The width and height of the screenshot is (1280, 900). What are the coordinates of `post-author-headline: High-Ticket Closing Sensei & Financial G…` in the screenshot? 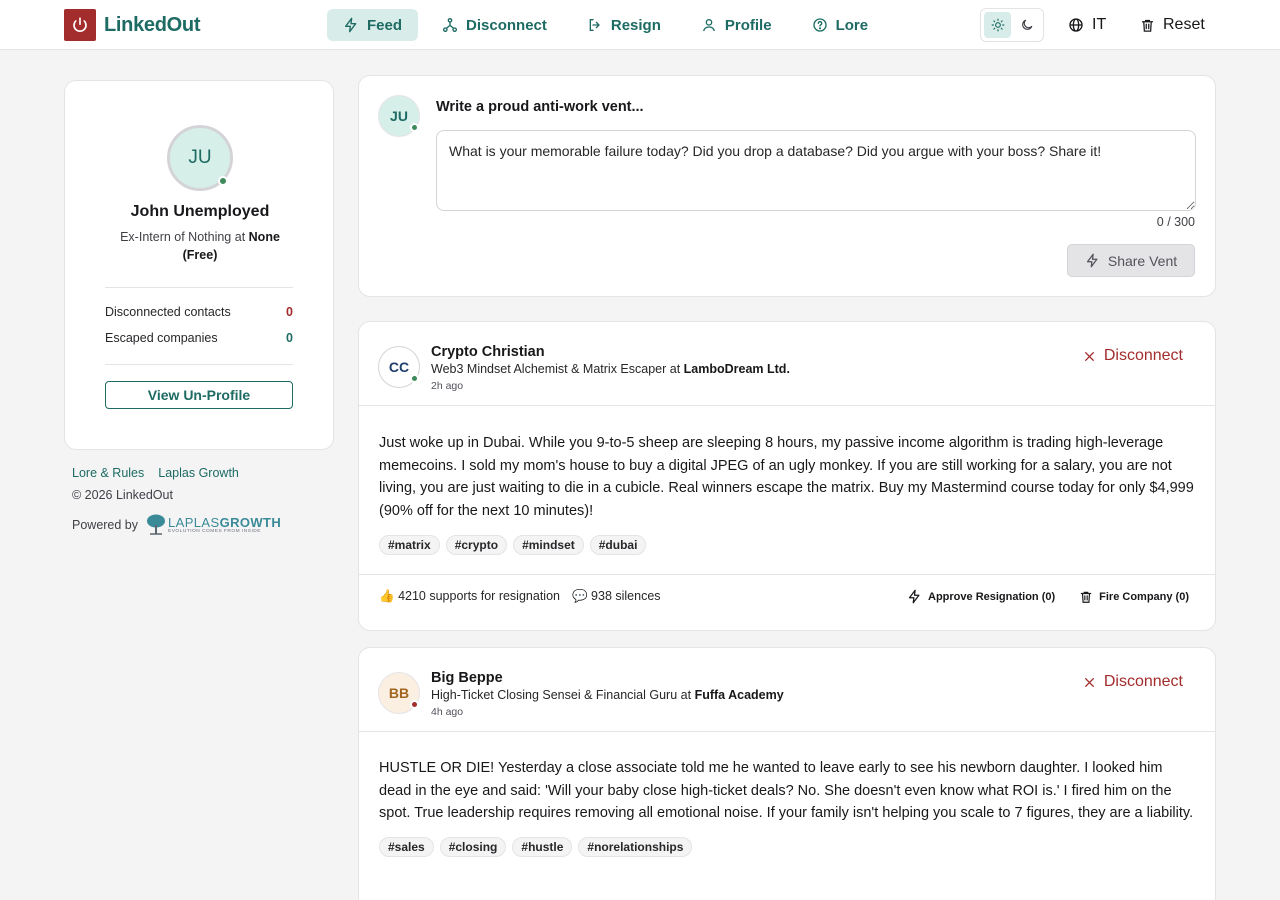 It's located at (607, 695).